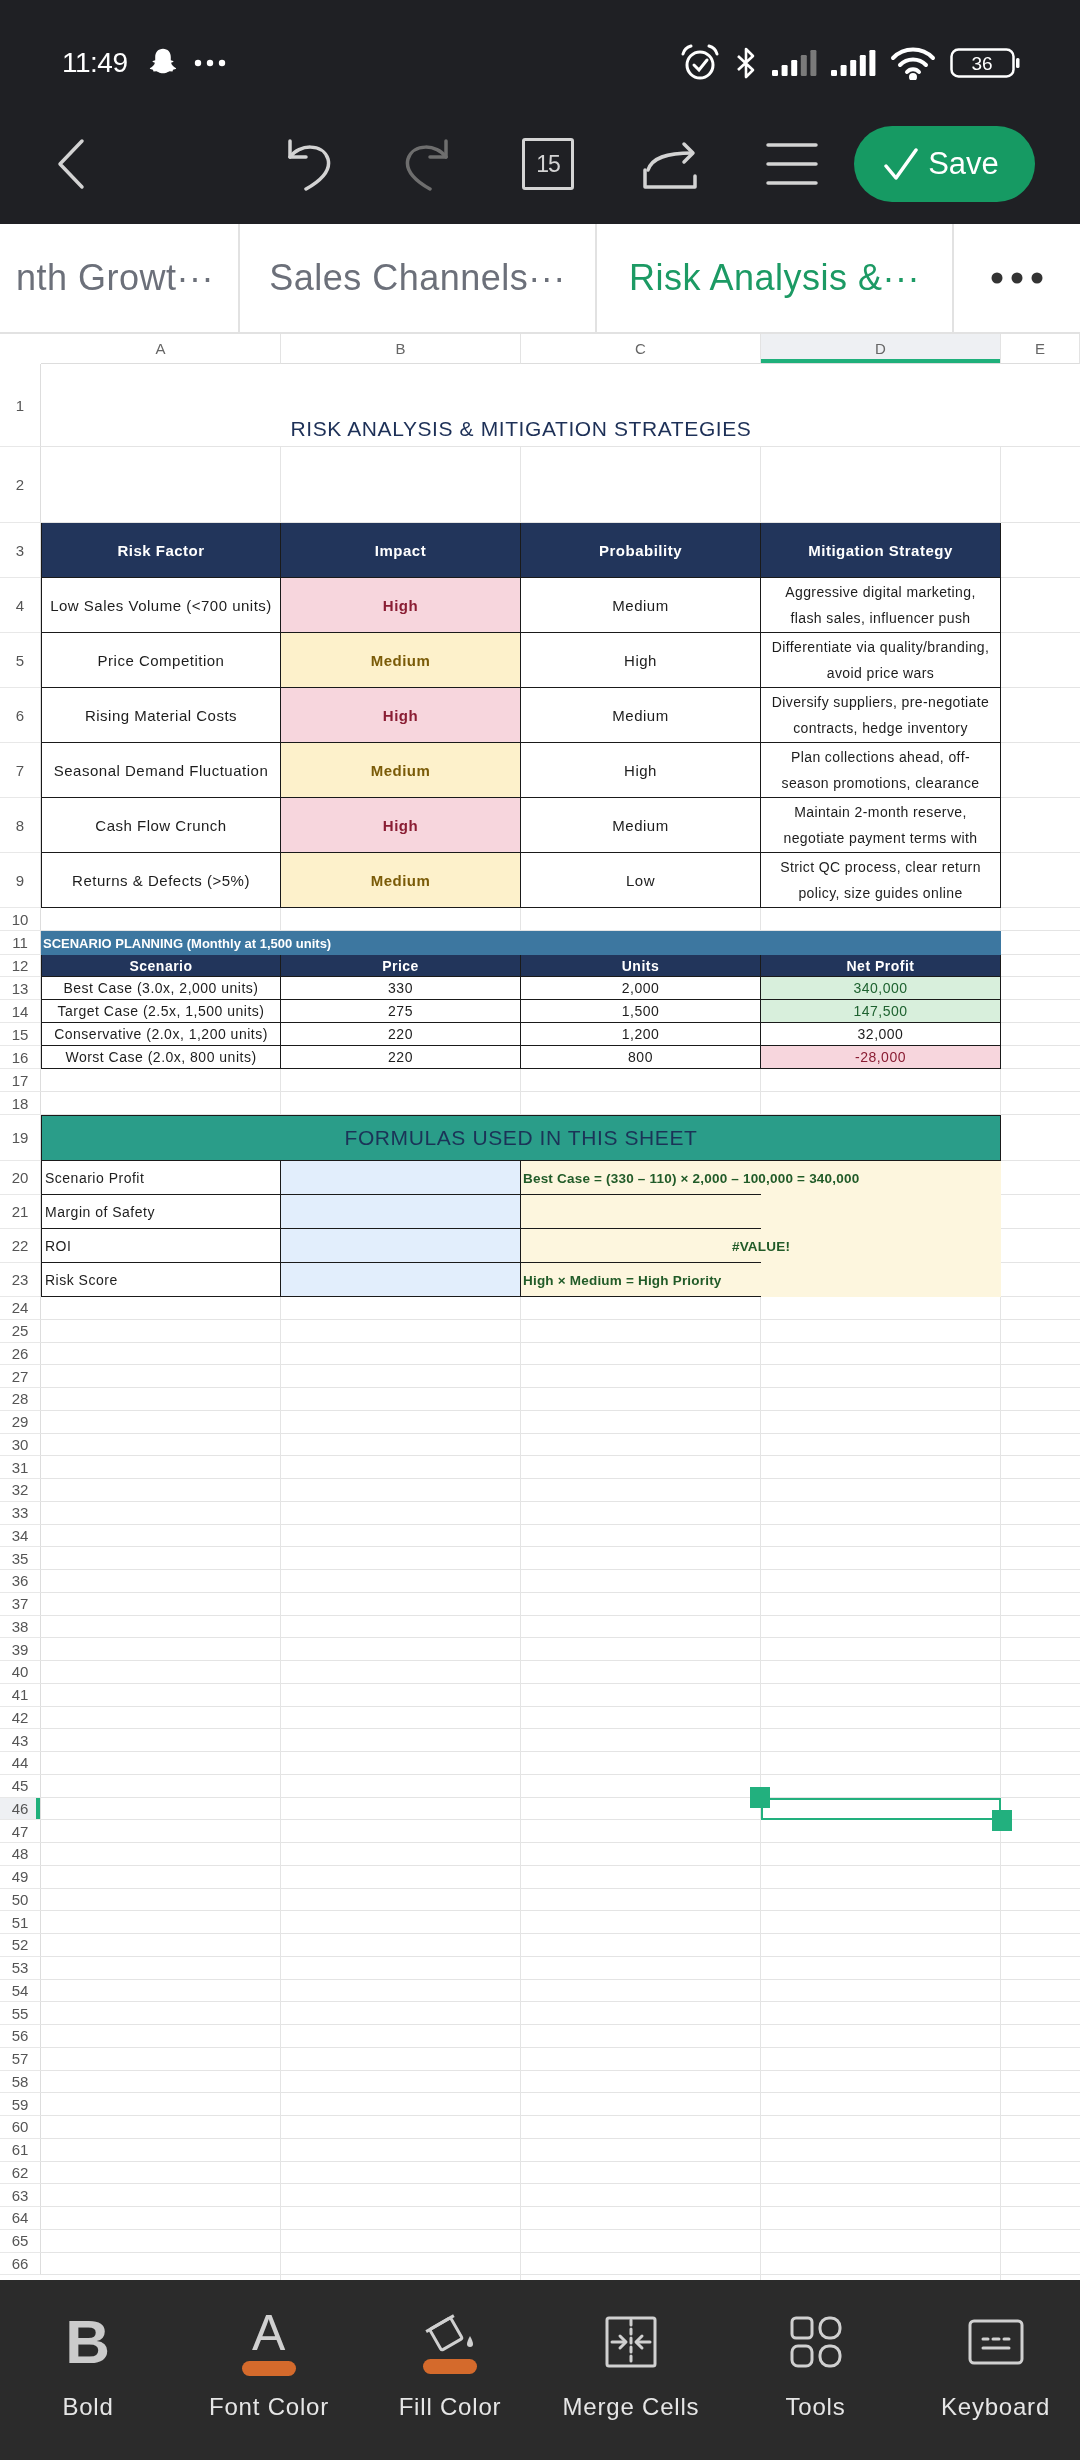 The image size is (1080, 2460). Describe the element at coordinates (20, 2036) in the screenshot. I see `row-header: 56` at that location.